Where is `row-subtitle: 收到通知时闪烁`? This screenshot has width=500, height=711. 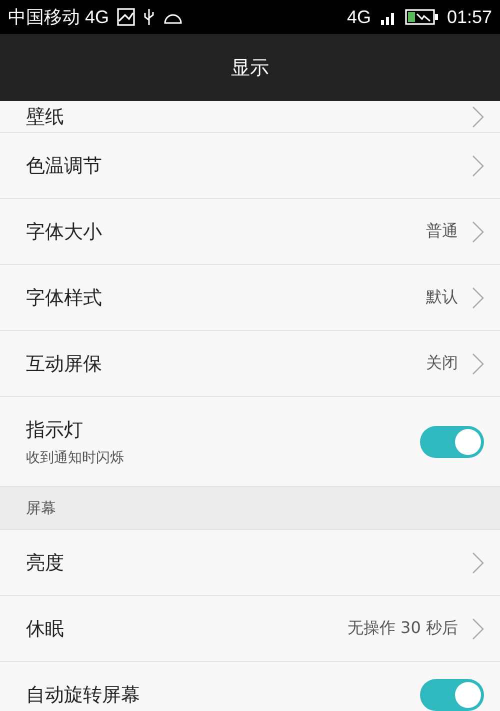 row-subtitle: 收到通知时闪烁 is located at coordinates (75, 457).